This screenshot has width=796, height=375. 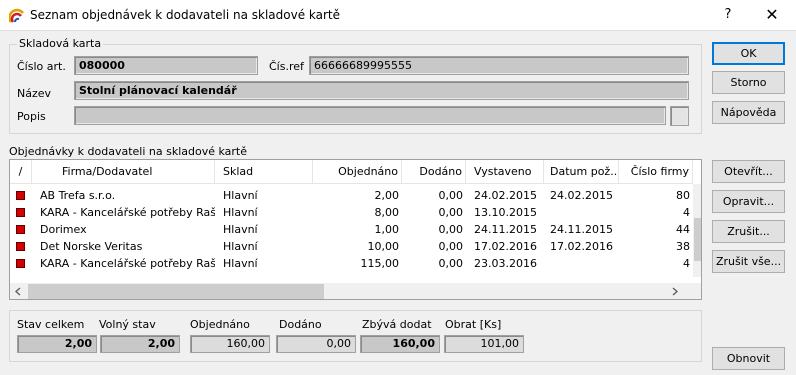 What do you see at coordinates (581, 246) in the screenshot?
I see `required-date-cell: 17.02.2016` at bounding box center [581, 246].